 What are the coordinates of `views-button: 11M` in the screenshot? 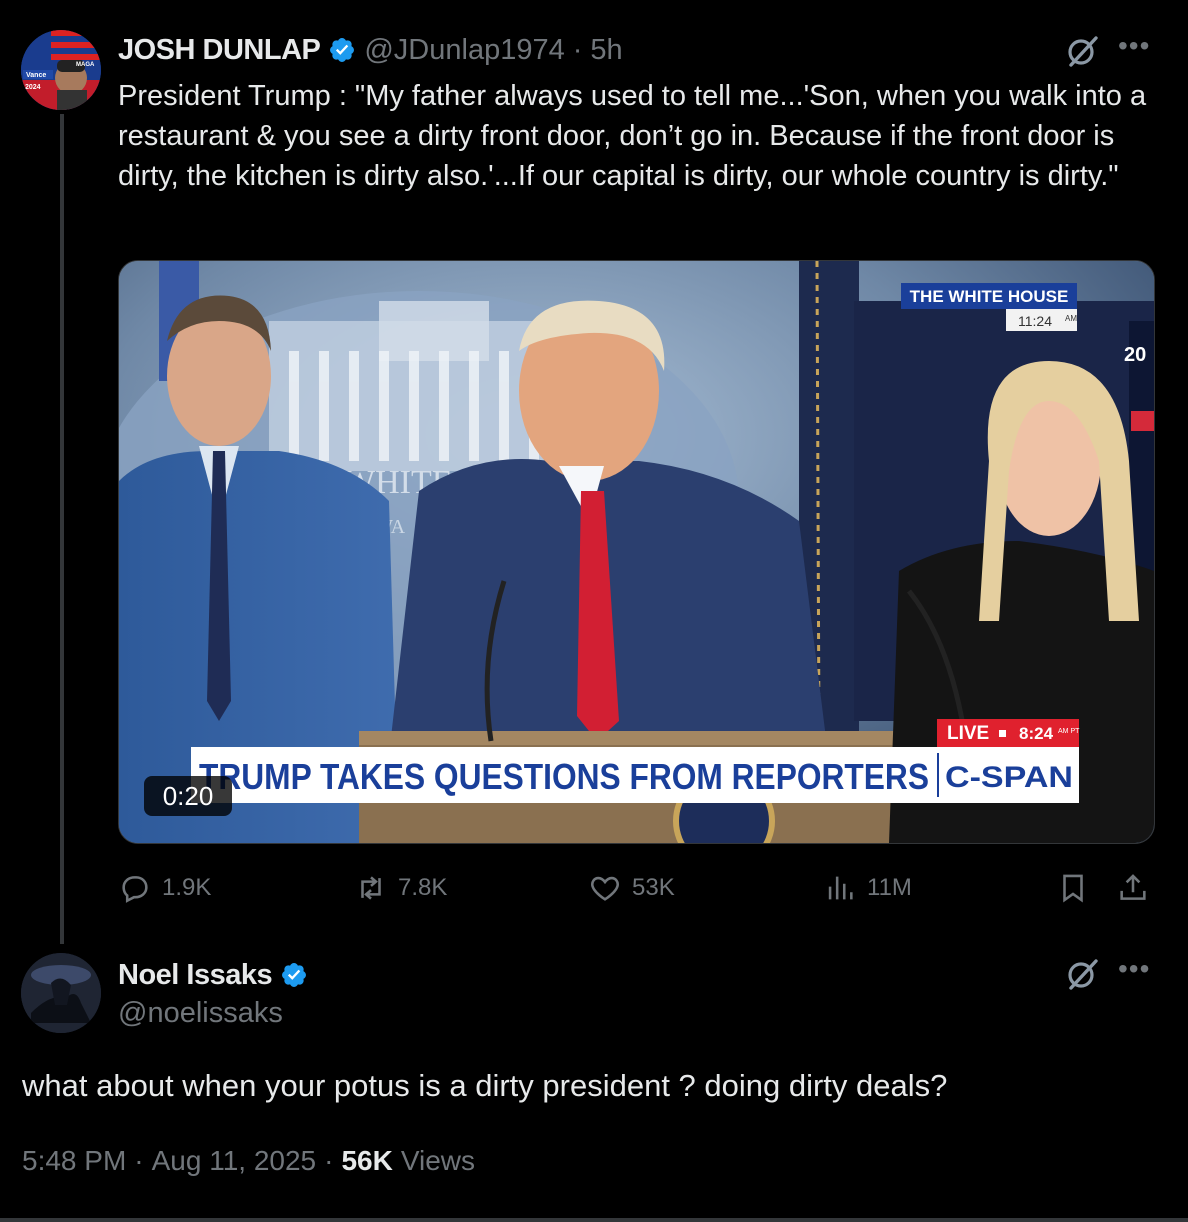 It's located at (867, 888).